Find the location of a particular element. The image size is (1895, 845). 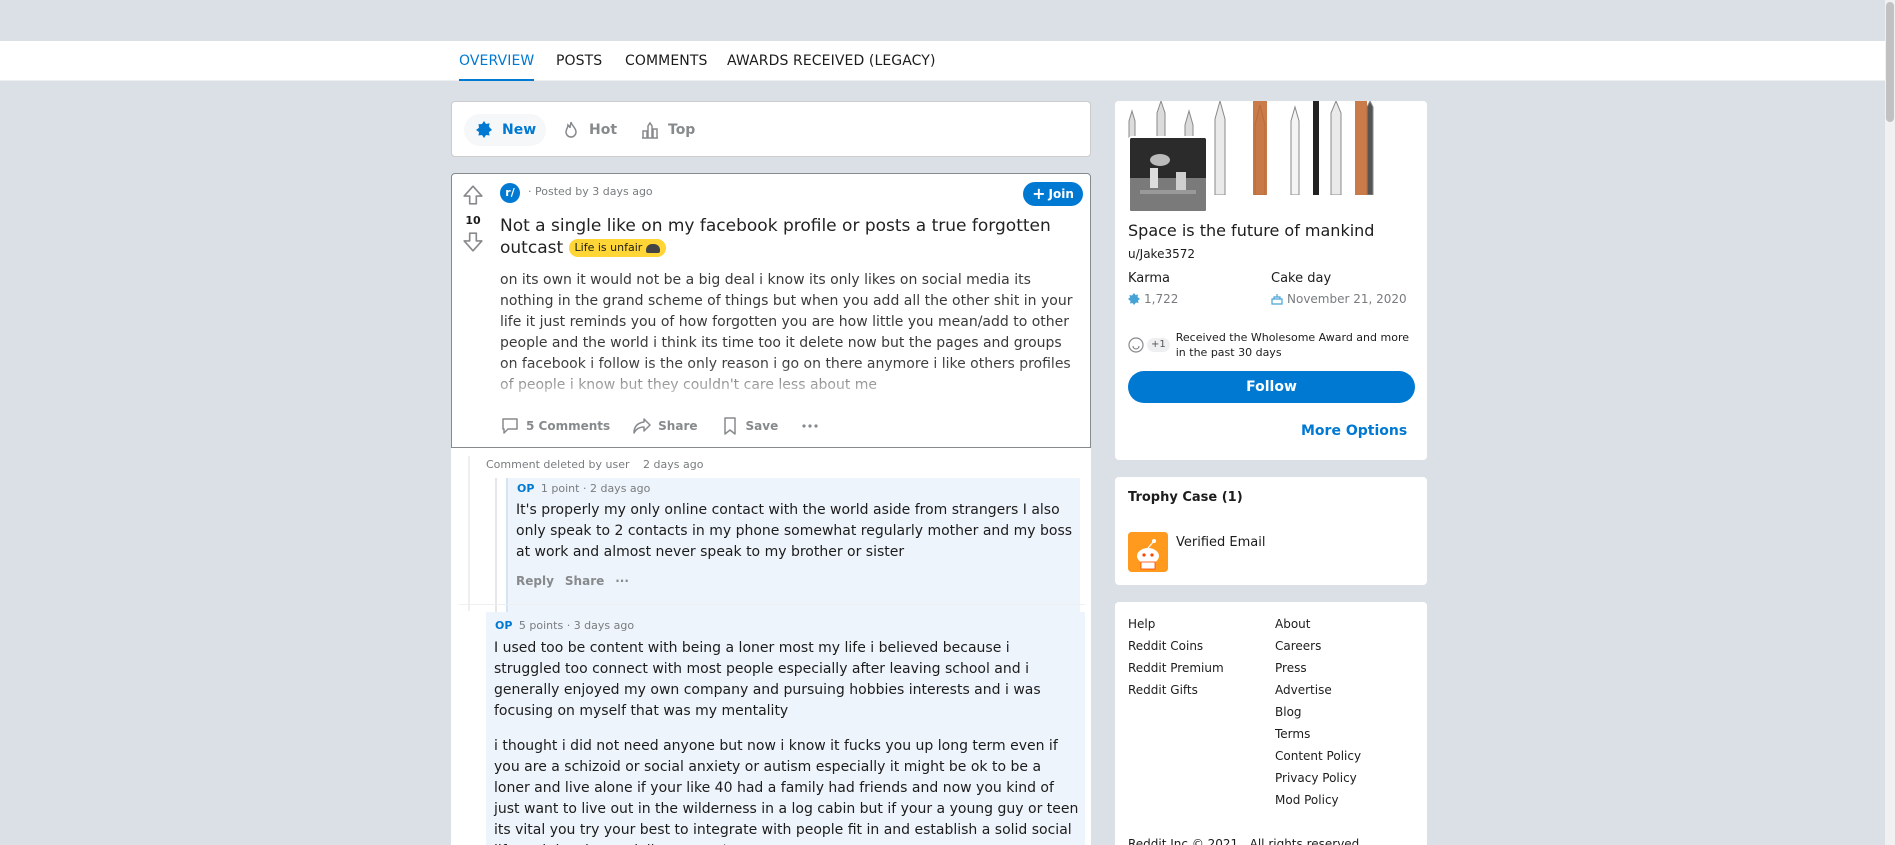

profile-avatar is located at coordinates (1168, 174).